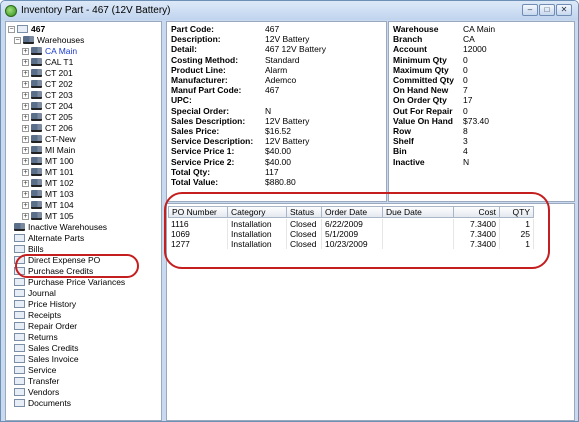 The image size is (579, 422). What do you see at coordinates (29, 249) in the screenshot?
I see `tree-node-bills: Bills` at bounding box center [29, 249].